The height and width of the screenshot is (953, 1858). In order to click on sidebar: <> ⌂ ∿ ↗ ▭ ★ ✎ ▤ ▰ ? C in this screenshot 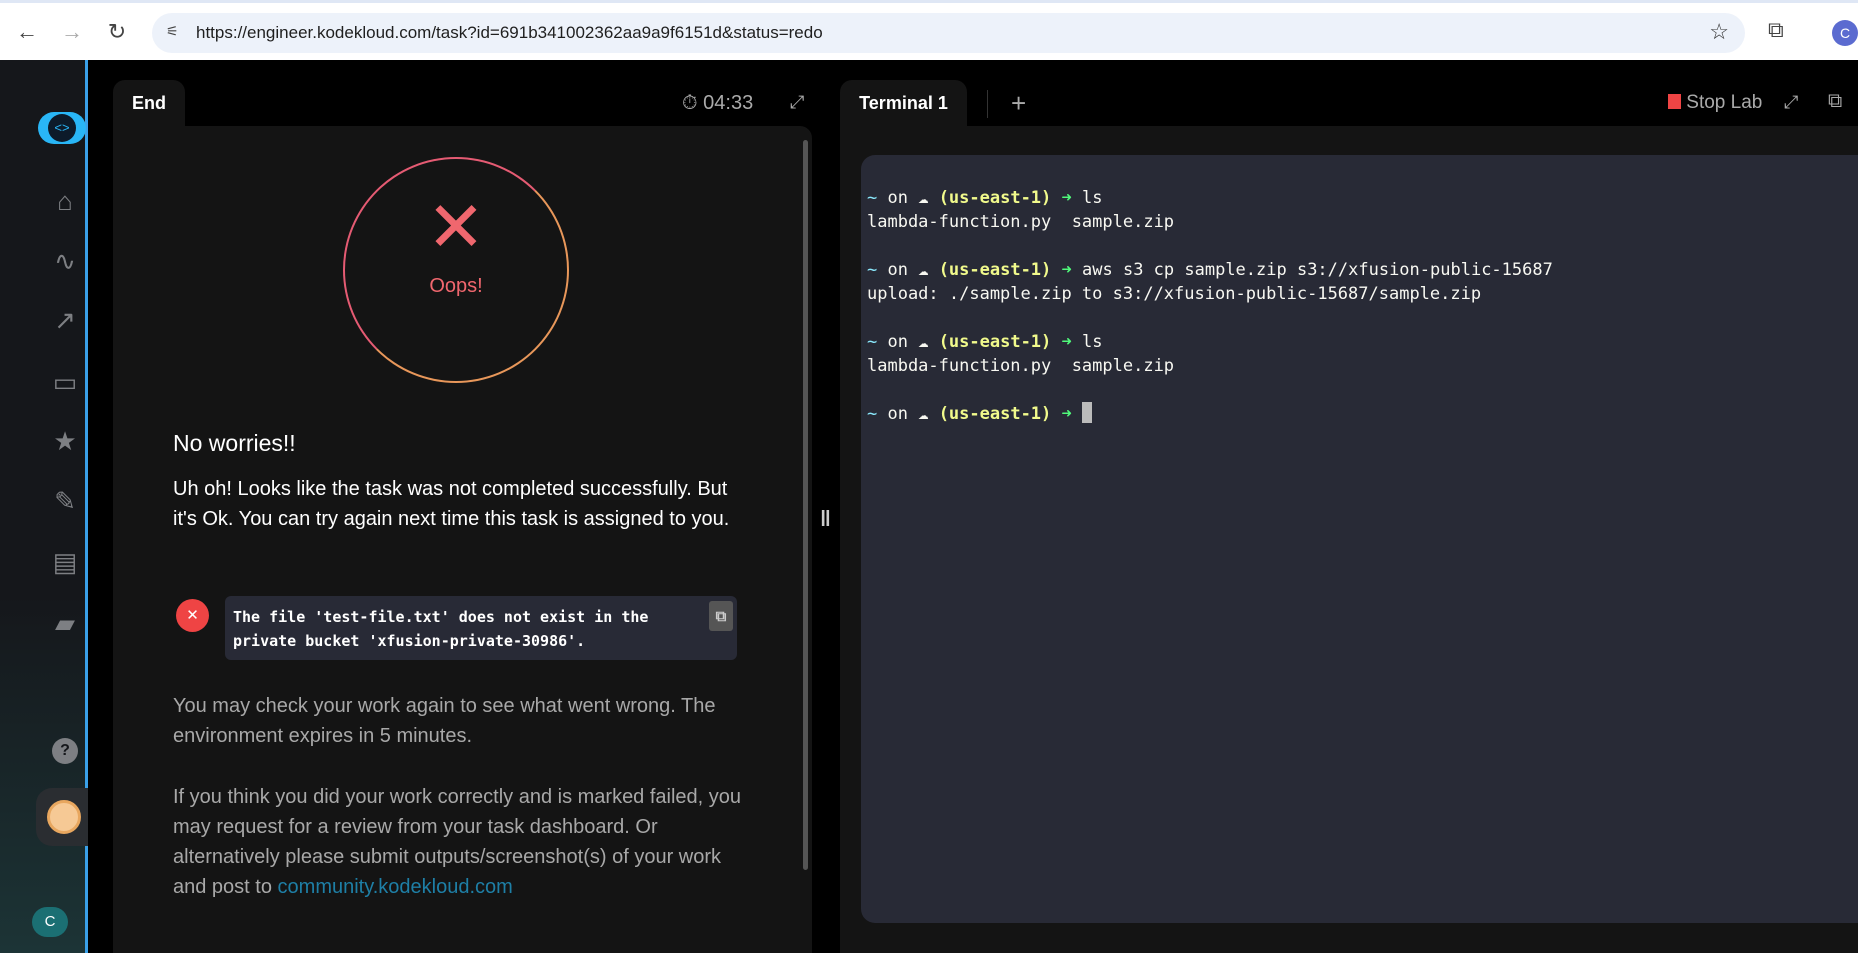, I will do `click(44, 506)`.